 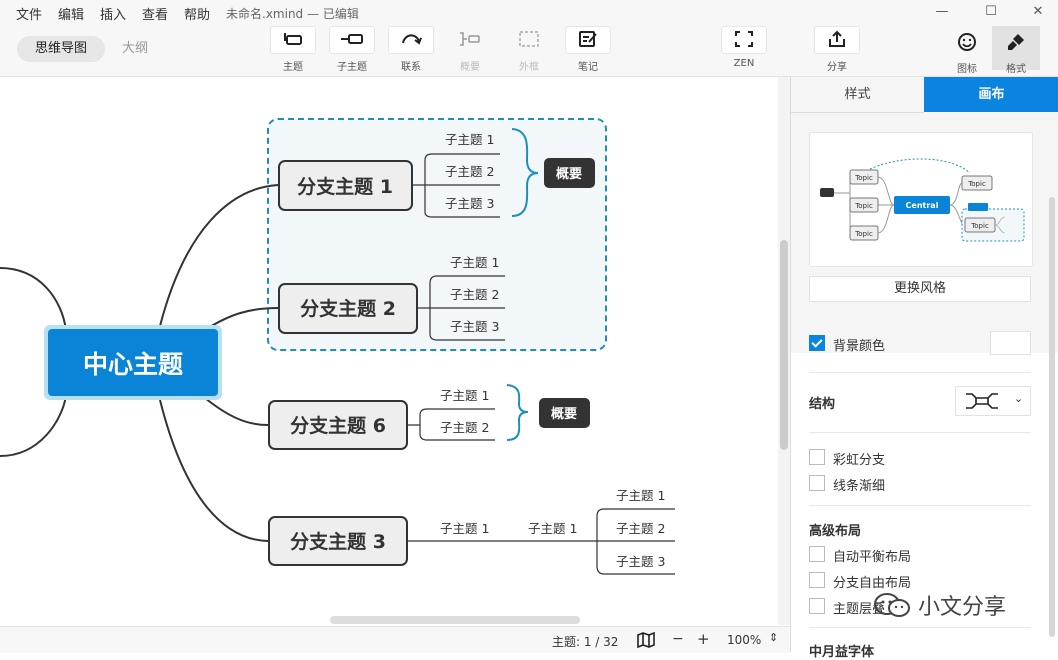 I want to click on watermark-text: 小文分享, so click(x=962, y=607).